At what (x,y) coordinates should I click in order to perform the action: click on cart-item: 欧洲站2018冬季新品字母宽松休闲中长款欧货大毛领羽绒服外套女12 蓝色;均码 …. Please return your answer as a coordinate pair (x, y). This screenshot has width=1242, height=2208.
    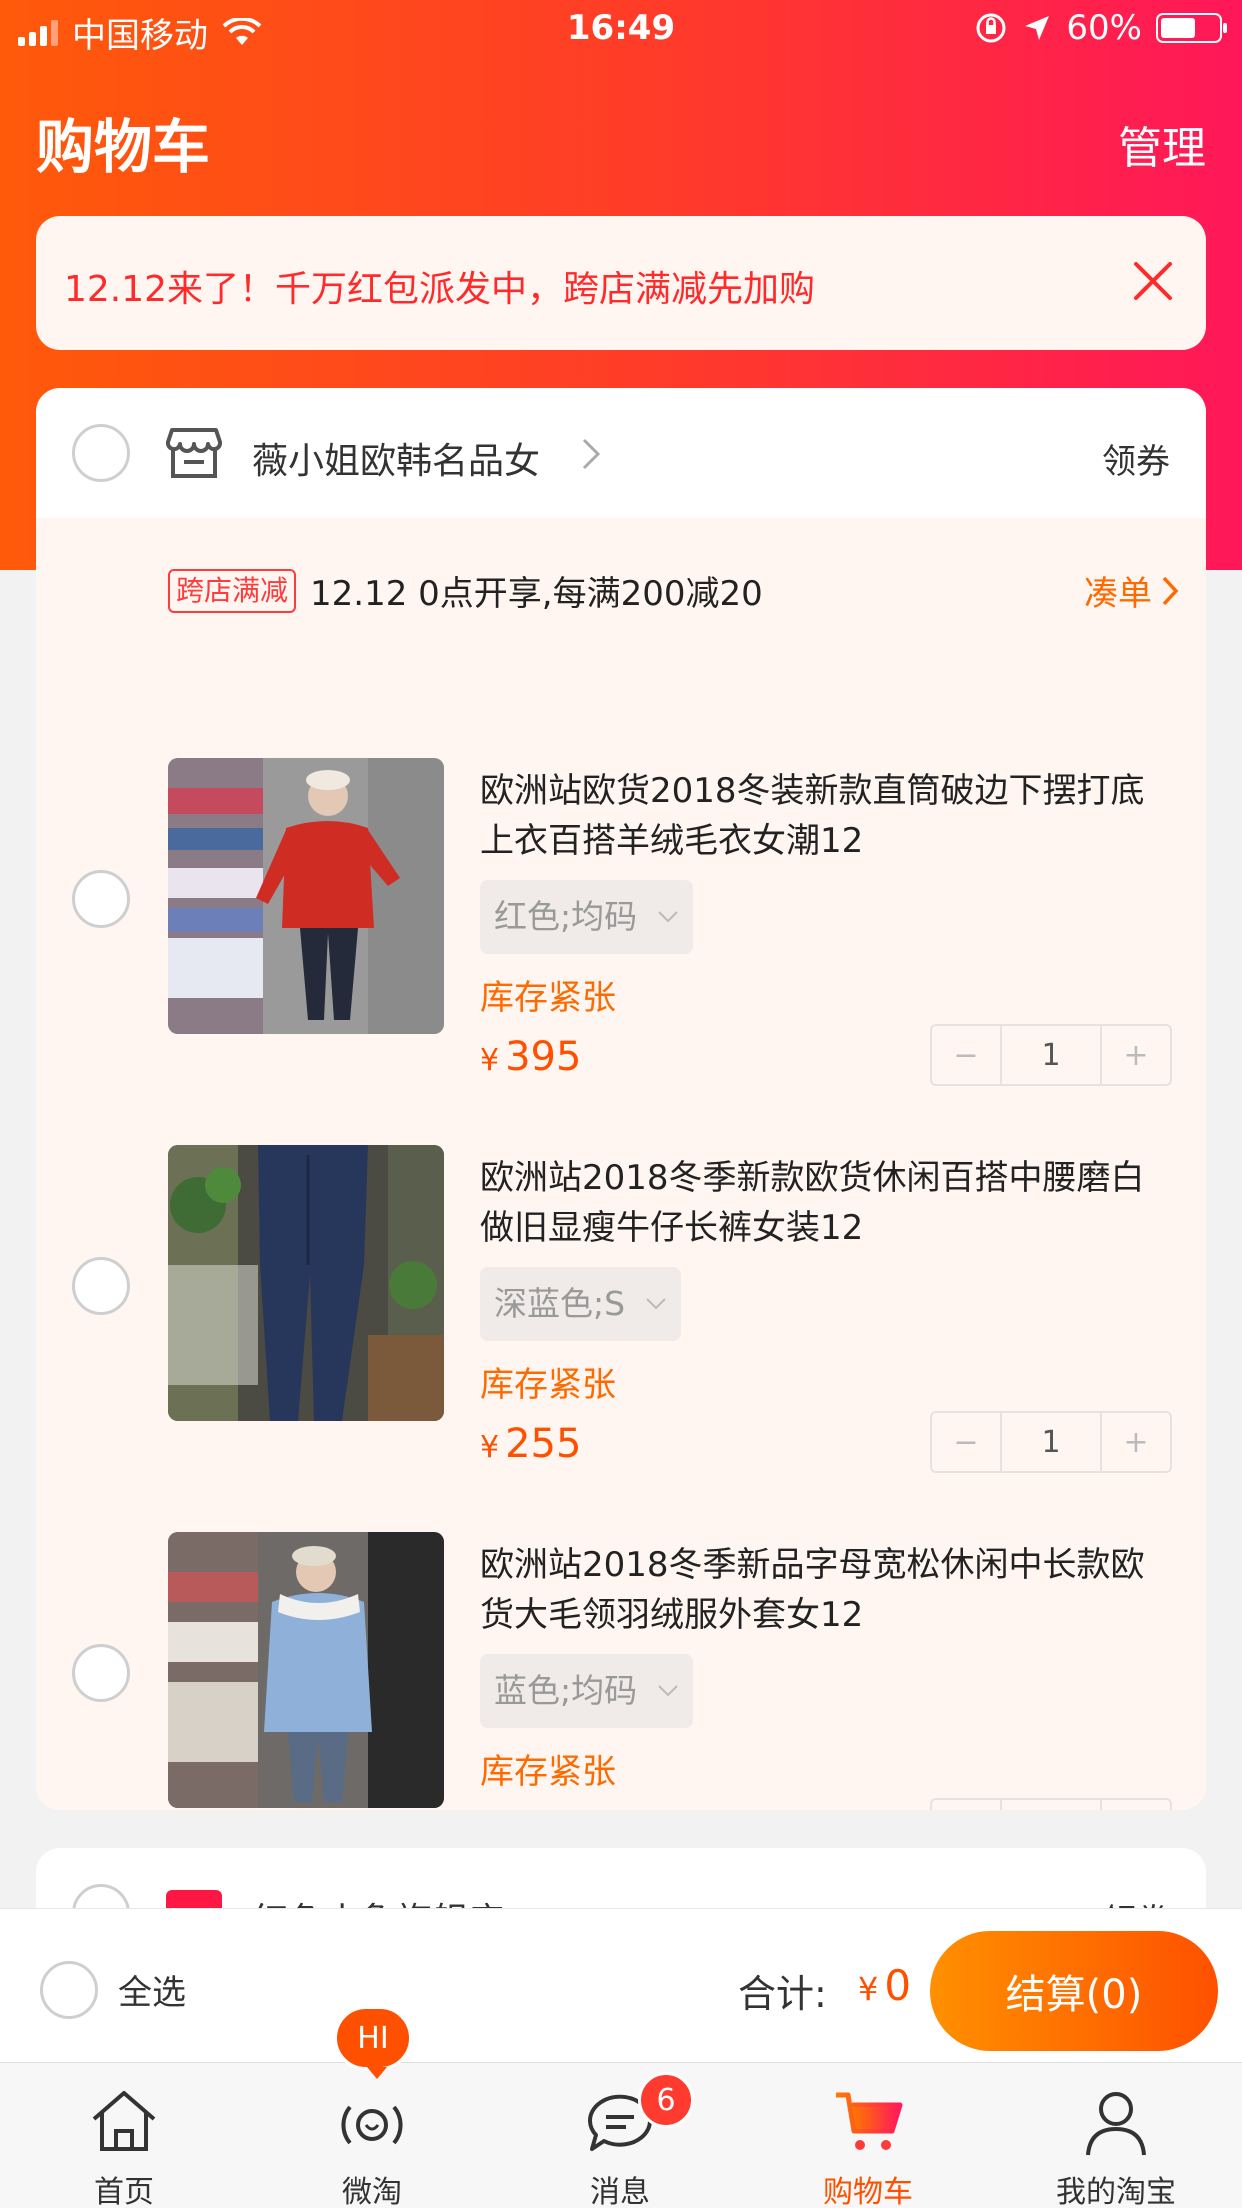
    Looking at the image, I should click on (621, 1671).